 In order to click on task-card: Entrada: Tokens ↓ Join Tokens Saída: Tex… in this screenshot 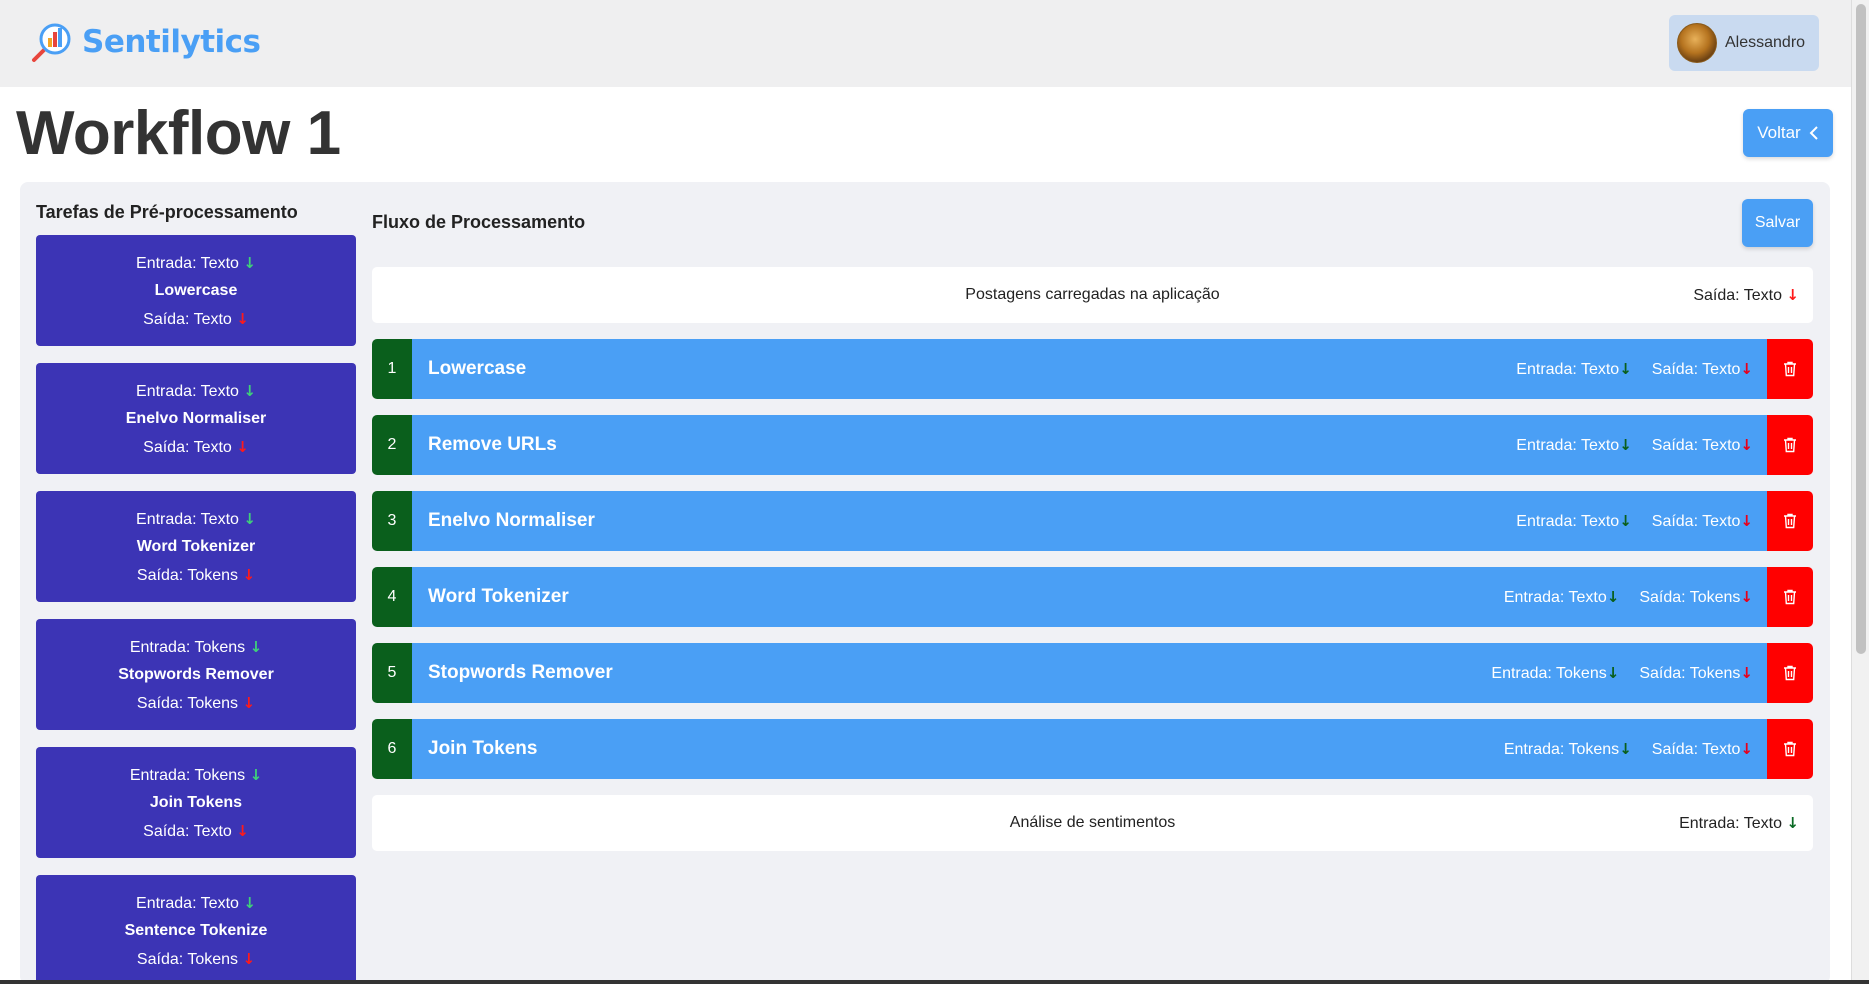, I will do `click(196, 802)`.